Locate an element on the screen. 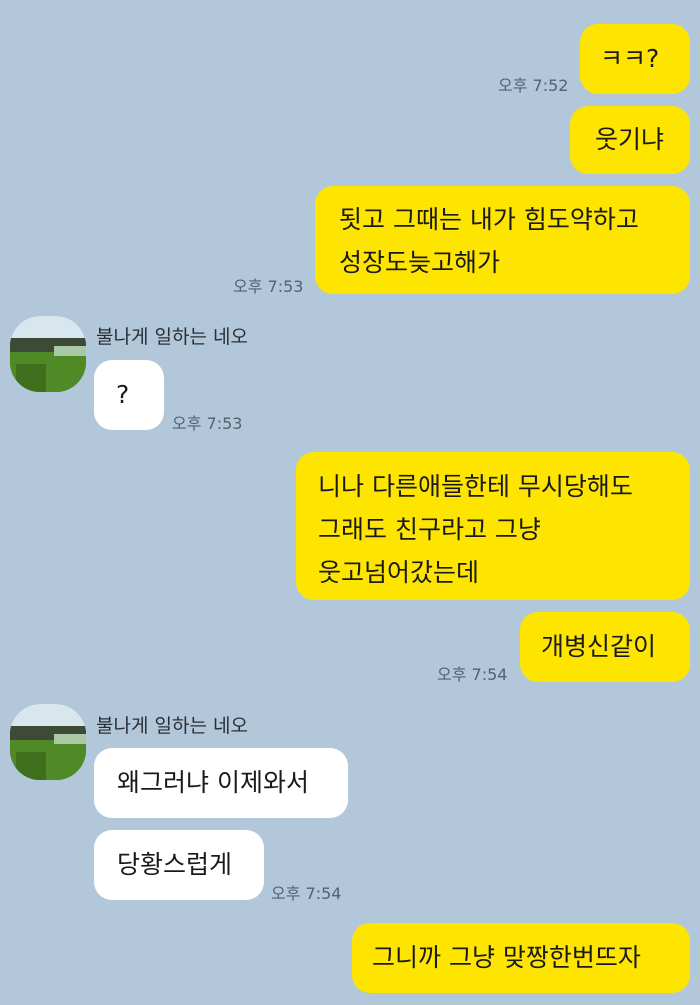 This screenshot has width=700, height=1005. my-message-bubble: 니나 다른애들한테 무시당해도 그래도 친구라고 그냥 웃고넘어갔는데 is located at coordinates (493, 526).